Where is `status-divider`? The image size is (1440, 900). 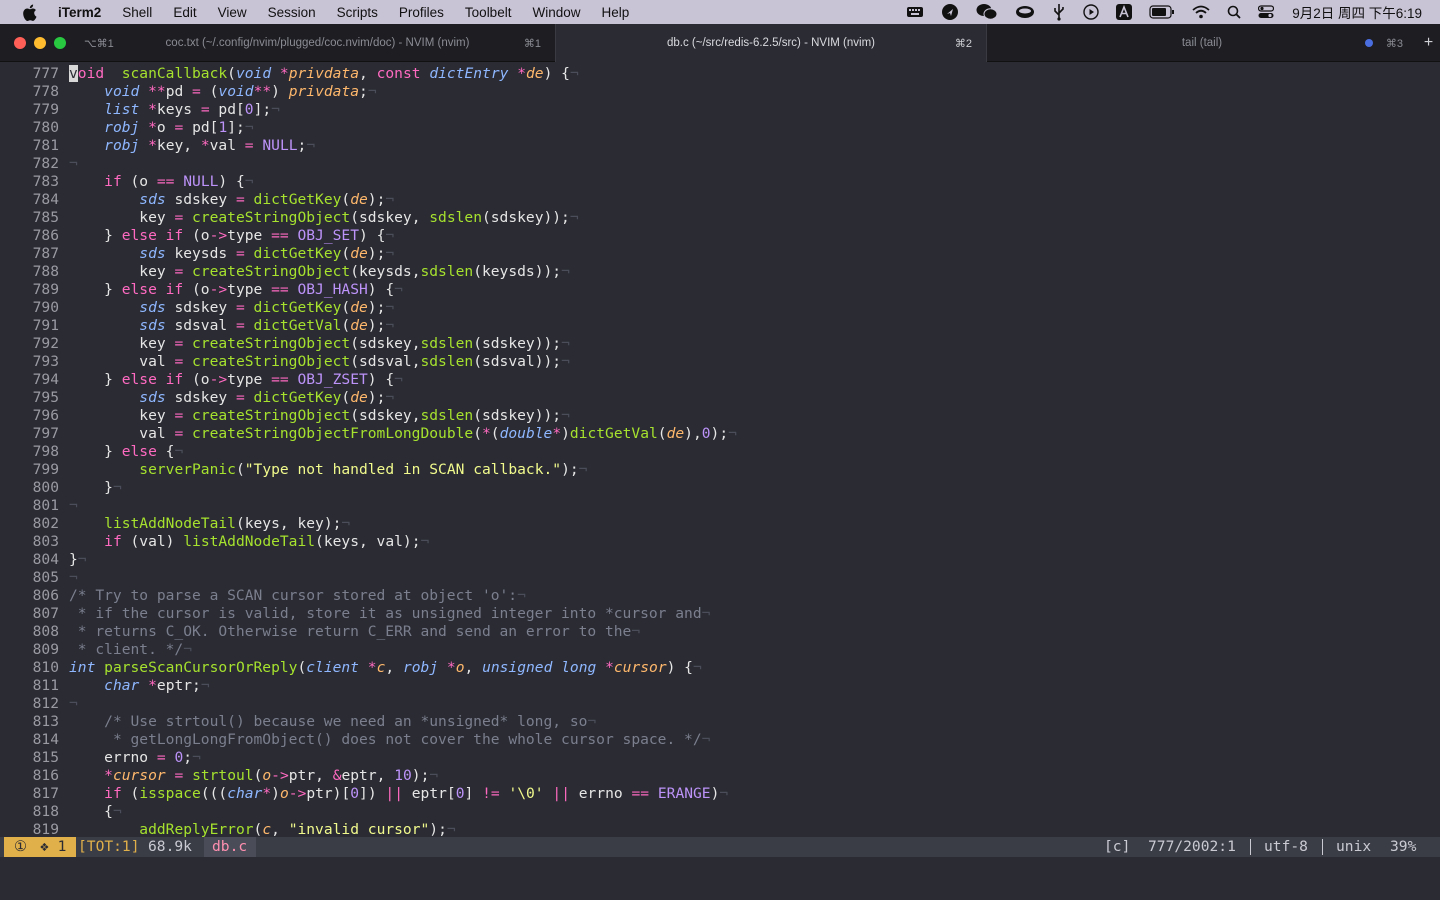
status-divider is located at coordinates (1322, 847).